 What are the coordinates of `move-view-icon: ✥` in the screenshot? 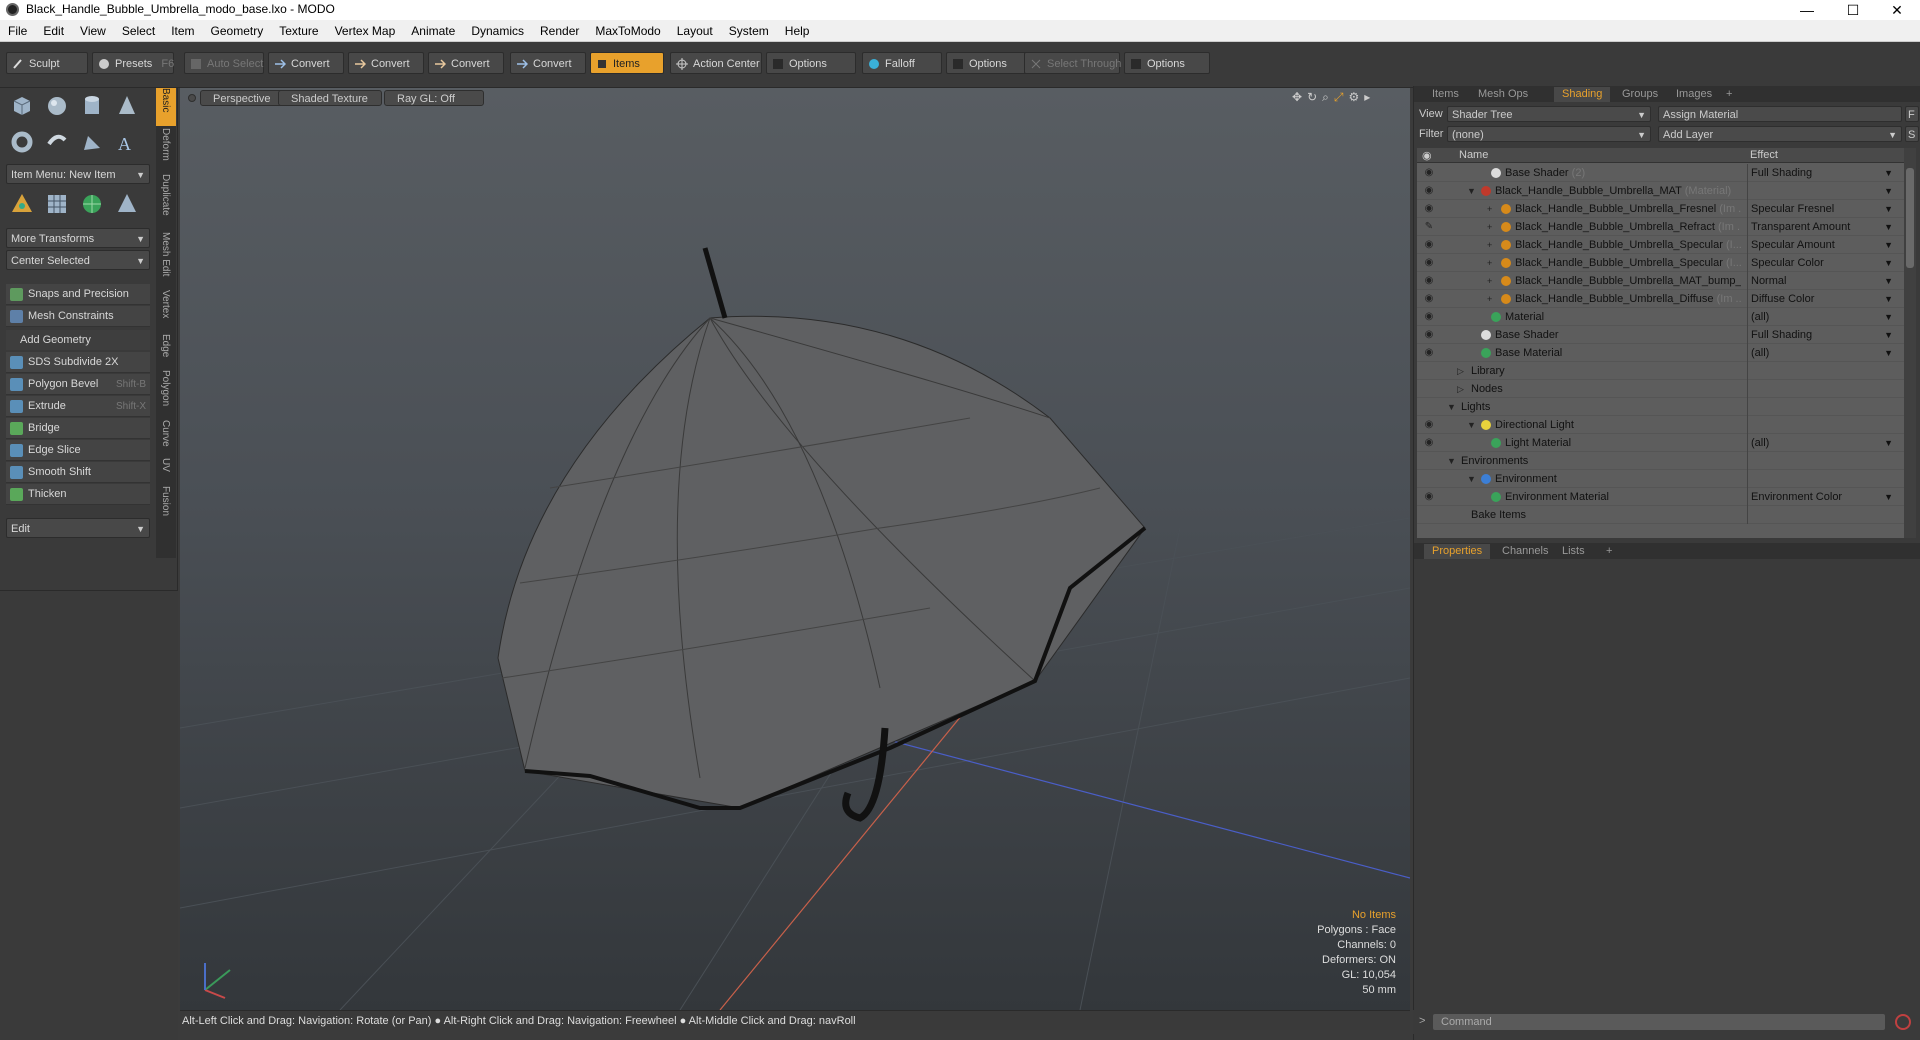 It's located at (1299, 97).